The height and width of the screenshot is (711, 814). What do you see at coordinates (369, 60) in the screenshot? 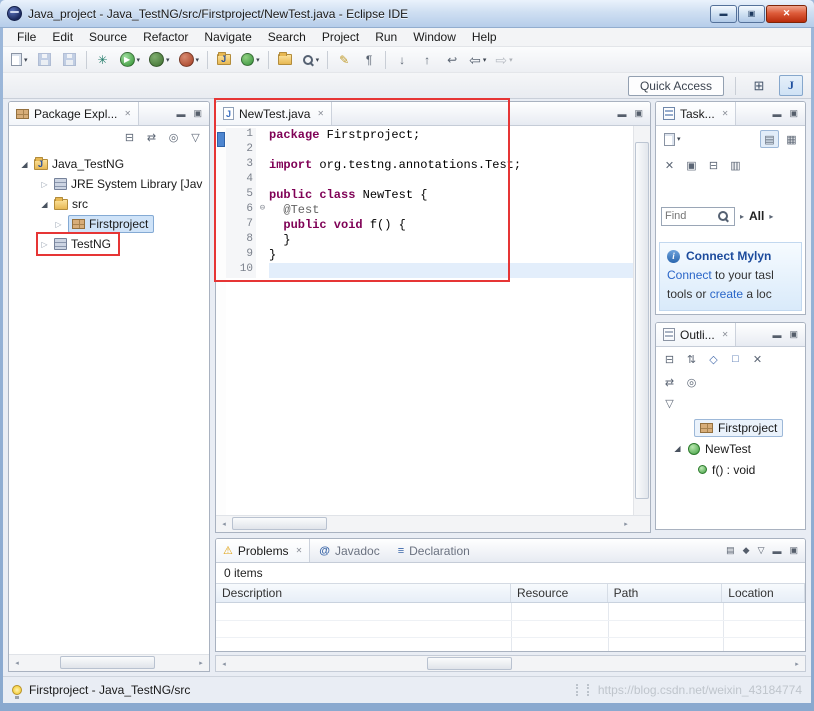
I see `show-whitespace-button: ¶` at bounding box center [369, 60].